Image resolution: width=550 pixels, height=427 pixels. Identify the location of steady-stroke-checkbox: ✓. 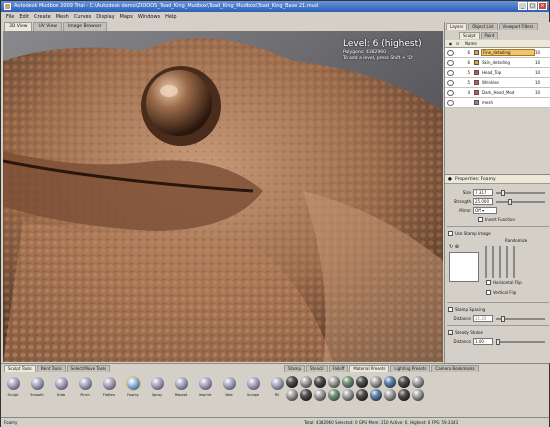
(450, 333).